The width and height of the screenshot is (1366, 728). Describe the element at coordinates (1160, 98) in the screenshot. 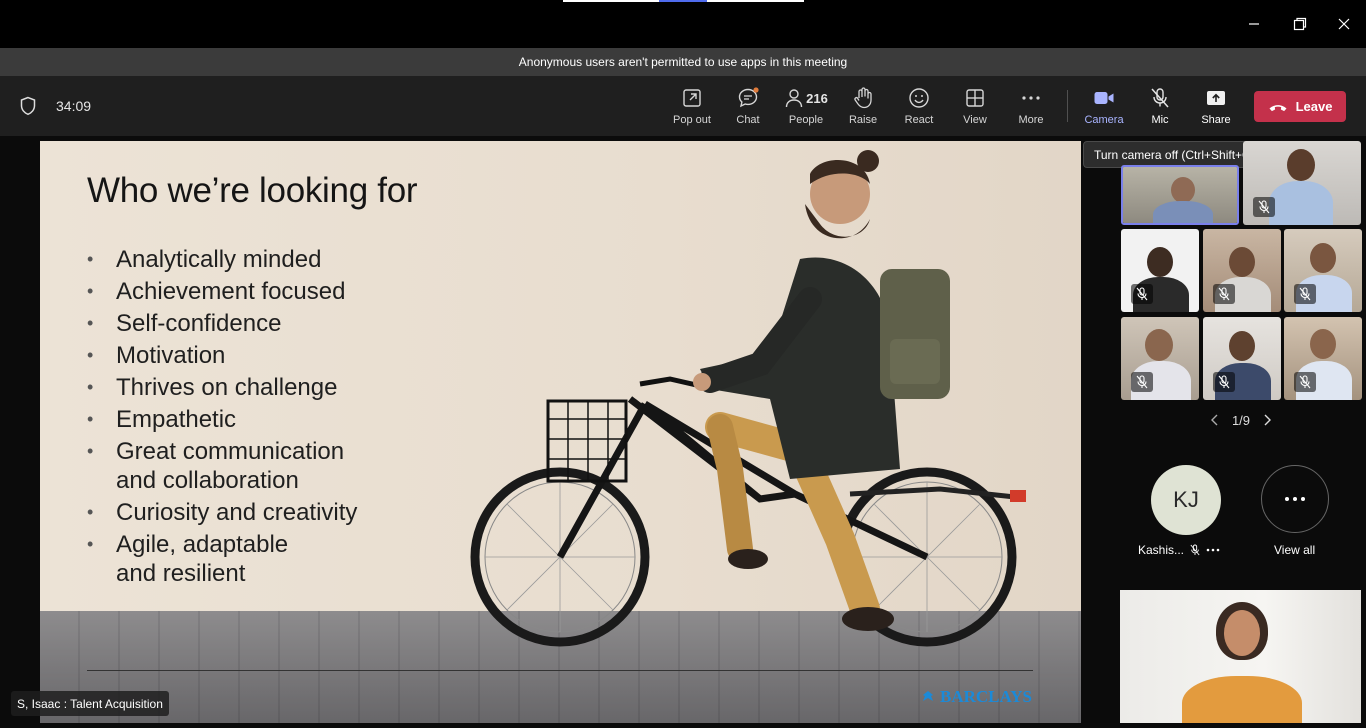

I see `mic-off-icon` at that location.